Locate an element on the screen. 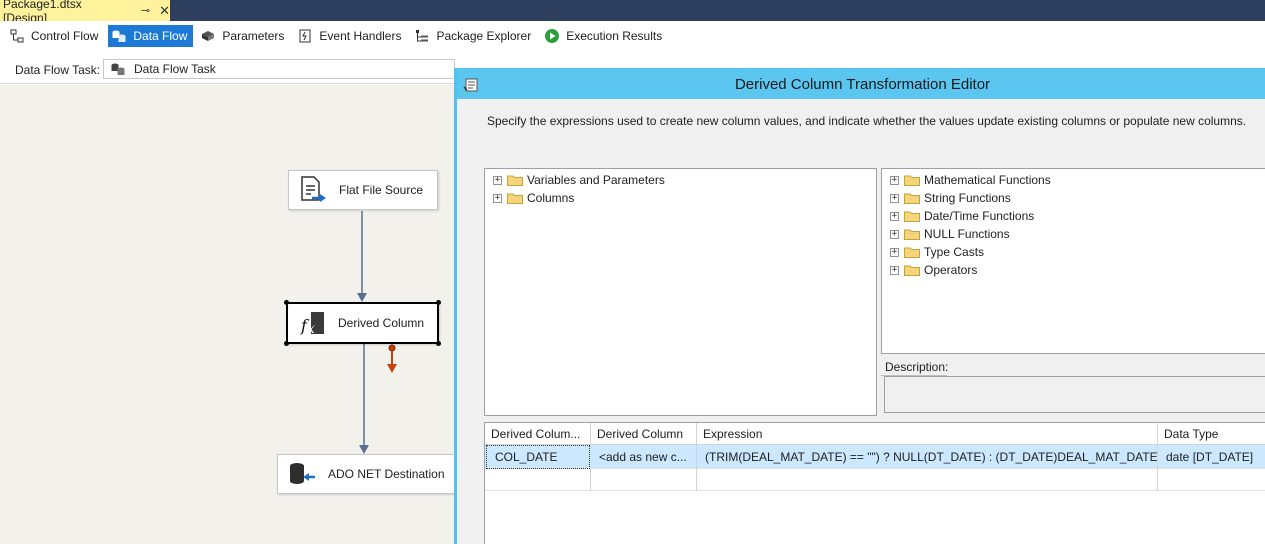  tree-node-mathematical-functions: + Mathematical Functions is located at coordinates (970, 180).